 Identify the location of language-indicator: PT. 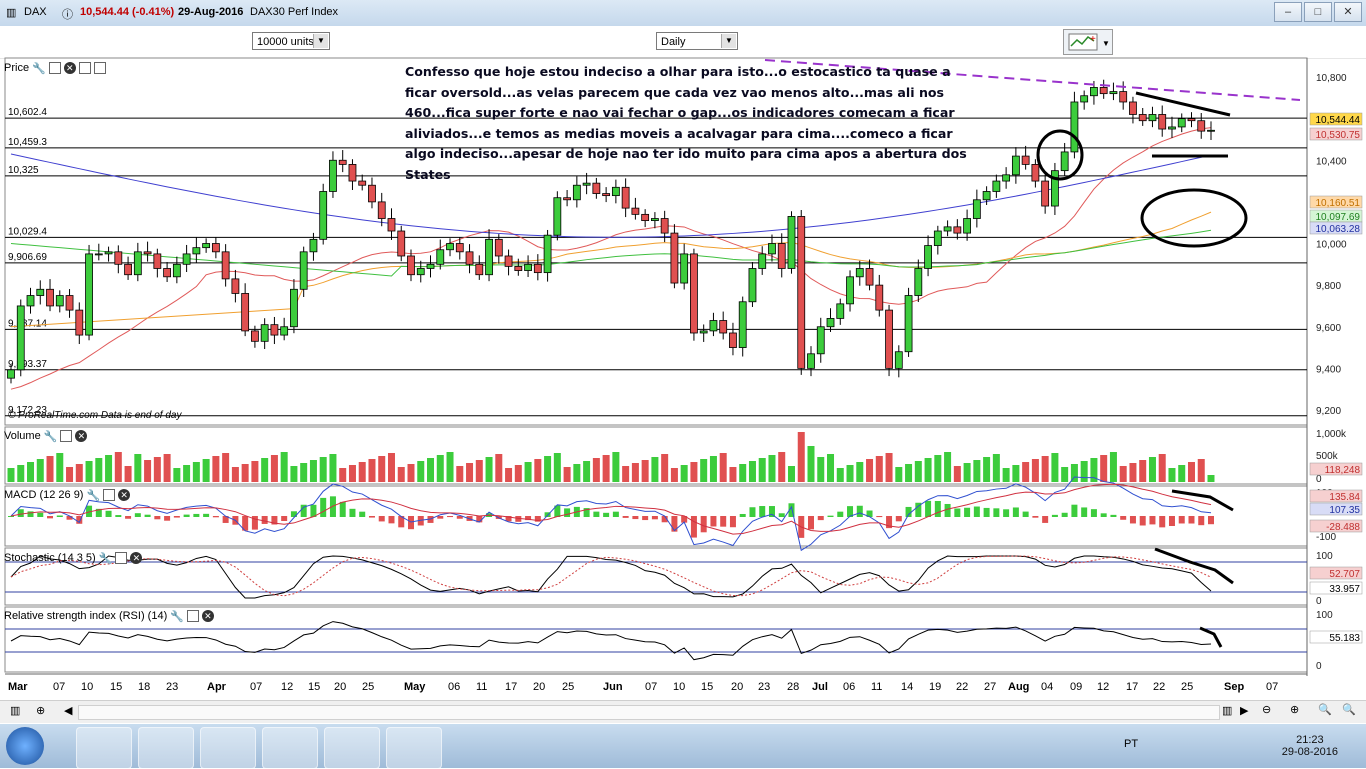
(1131, 744).